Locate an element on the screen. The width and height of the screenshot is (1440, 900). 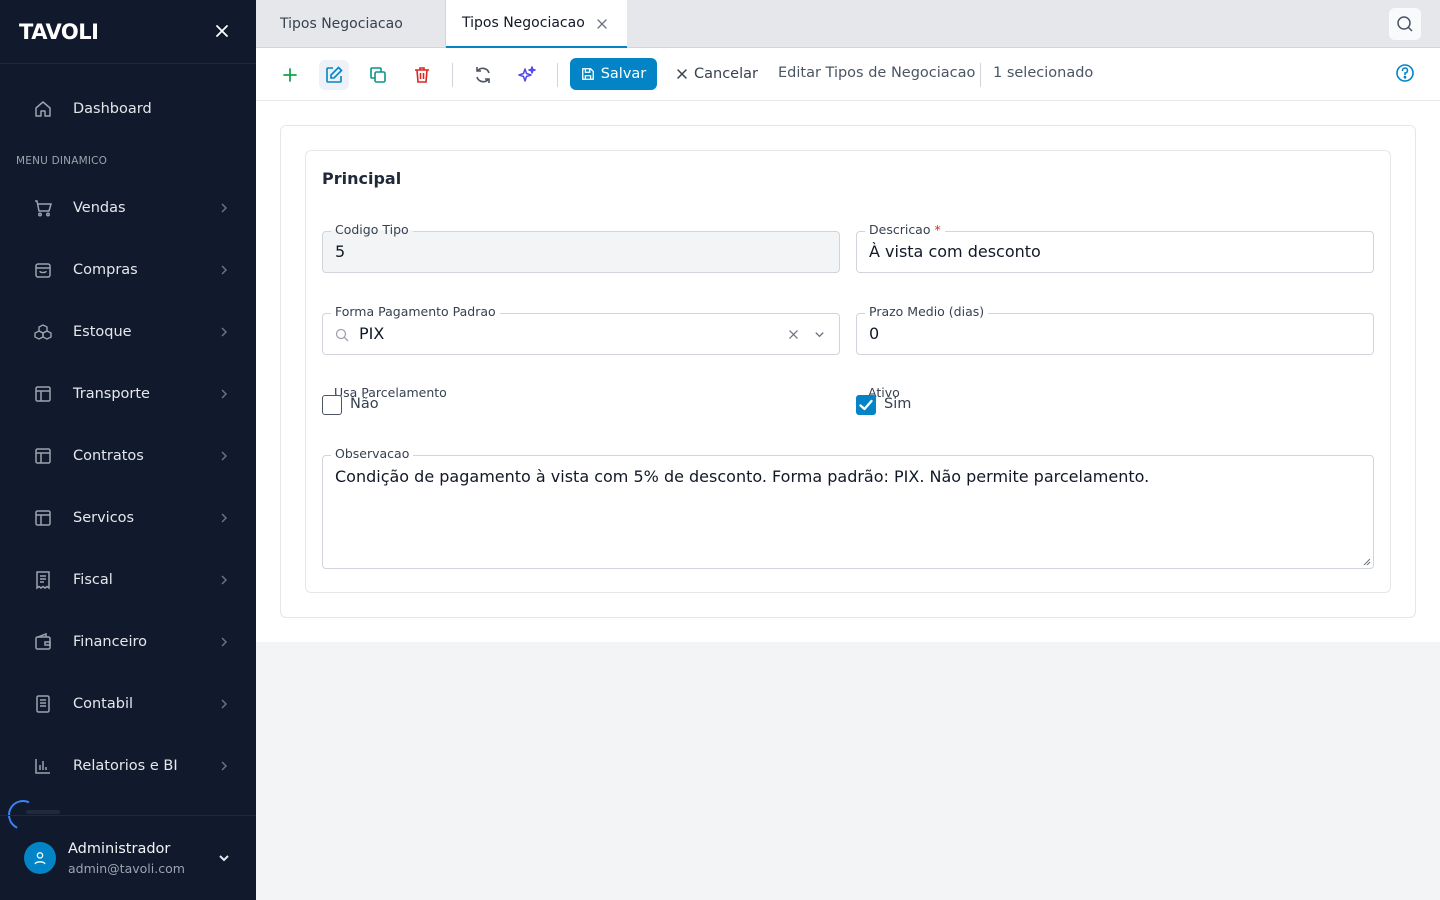
sidebar-item-vendas: Vendas is located at coordinates (128, 208).